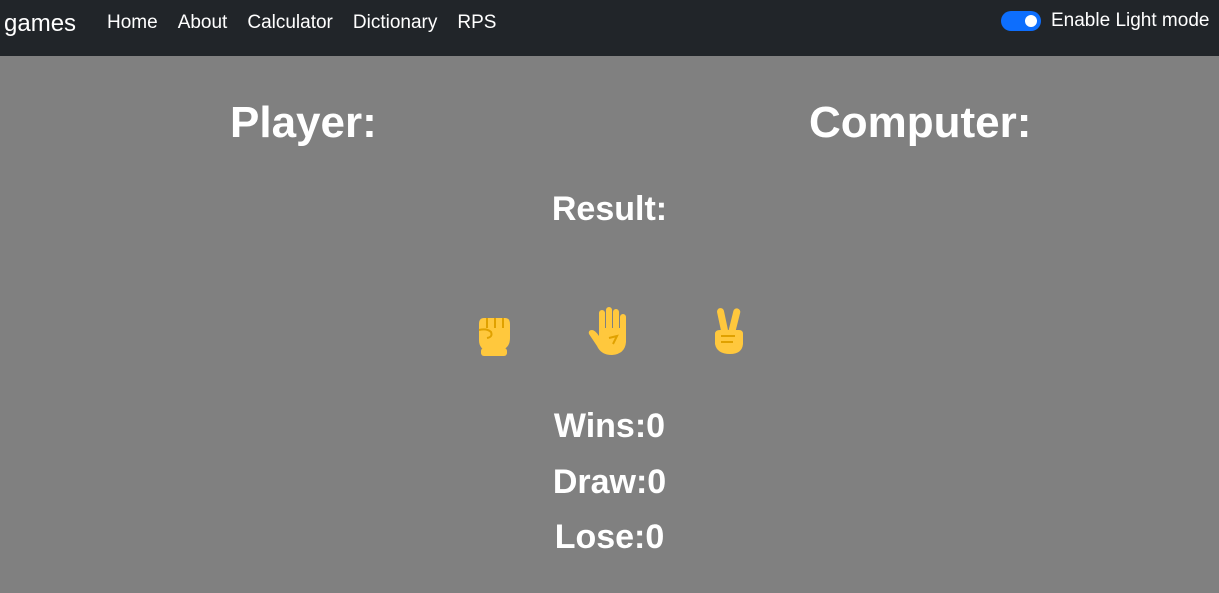 The height and width of the screenshot is (593, 1219). What do you see at coordinates (1130, 20) in the screenshot?
I see `toggle-label: Enable Light mode` at bounding box center [1130, 20].